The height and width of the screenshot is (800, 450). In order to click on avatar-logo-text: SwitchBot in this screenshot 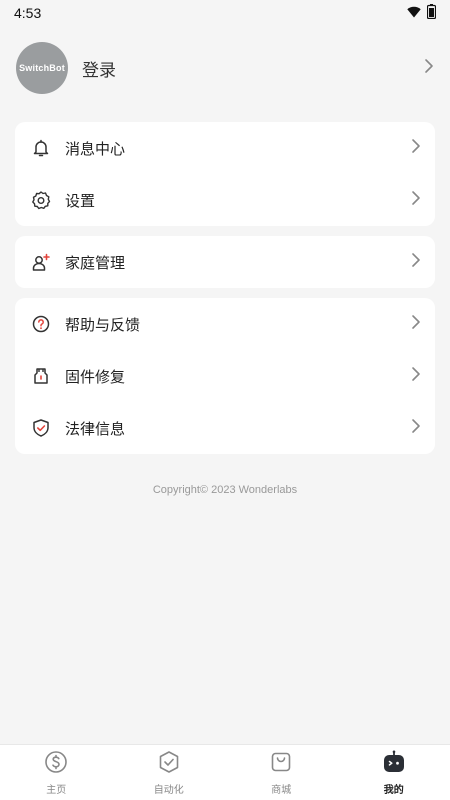, I will do `click(42, 68)`.